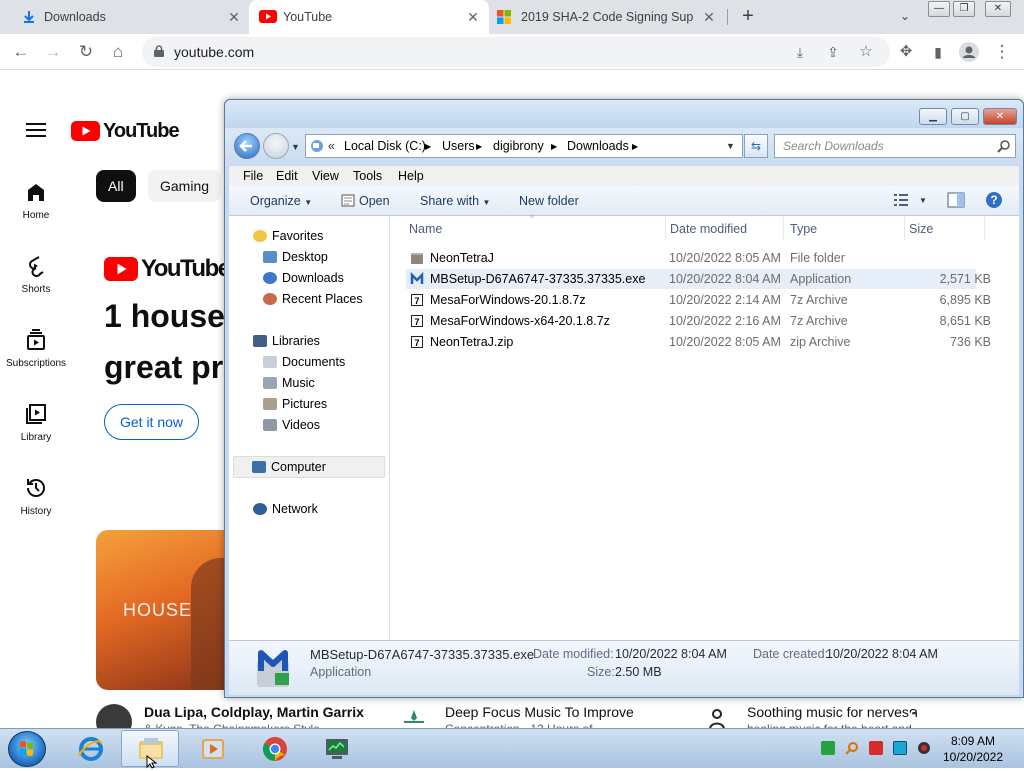 Image resolution: width=1024 pixels, height=771 pixels. What do you see at coordinates (212, 748) in the screenshot?
I see `taskbar-media-player` at bounding box center [212, 748].